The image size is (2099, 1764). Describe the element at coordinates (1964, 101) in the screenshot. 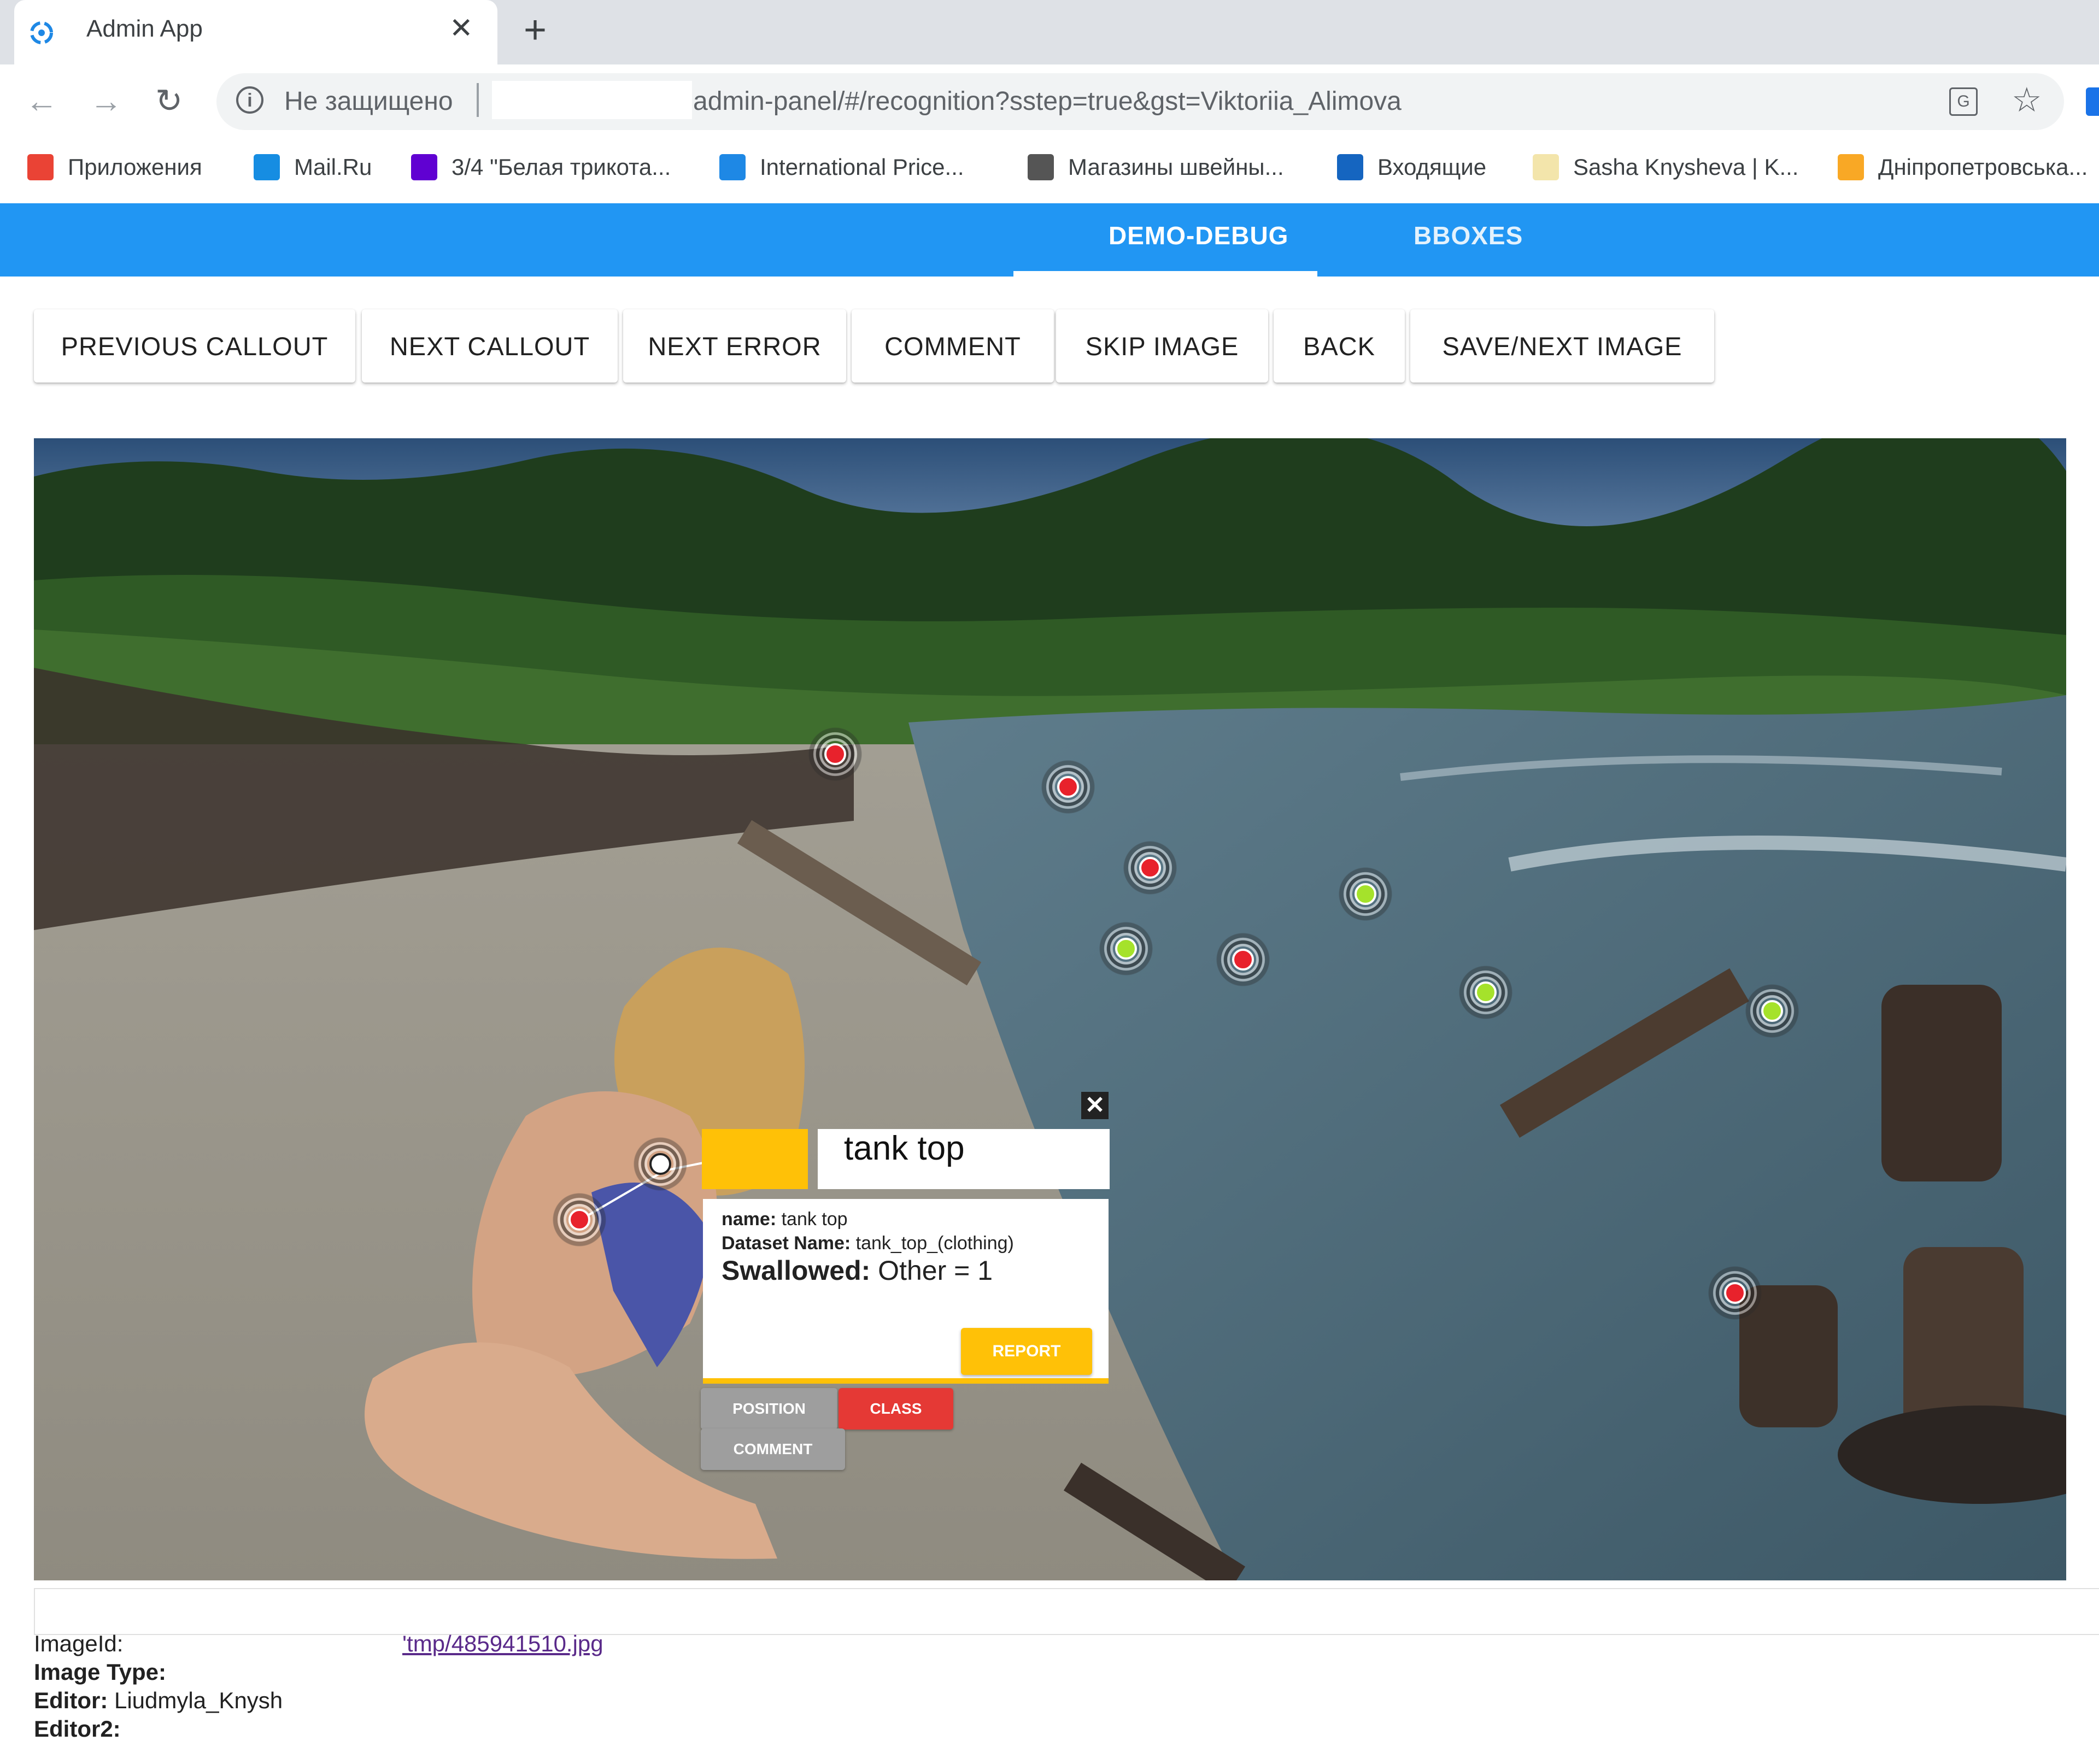

I see `translate-icon: G` at that location.